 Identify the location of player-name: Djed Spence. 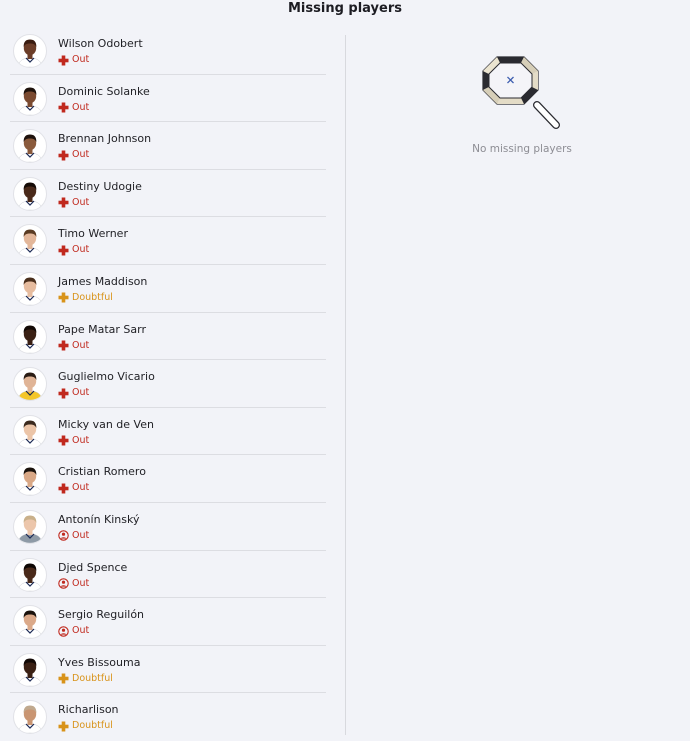
(93, 567).